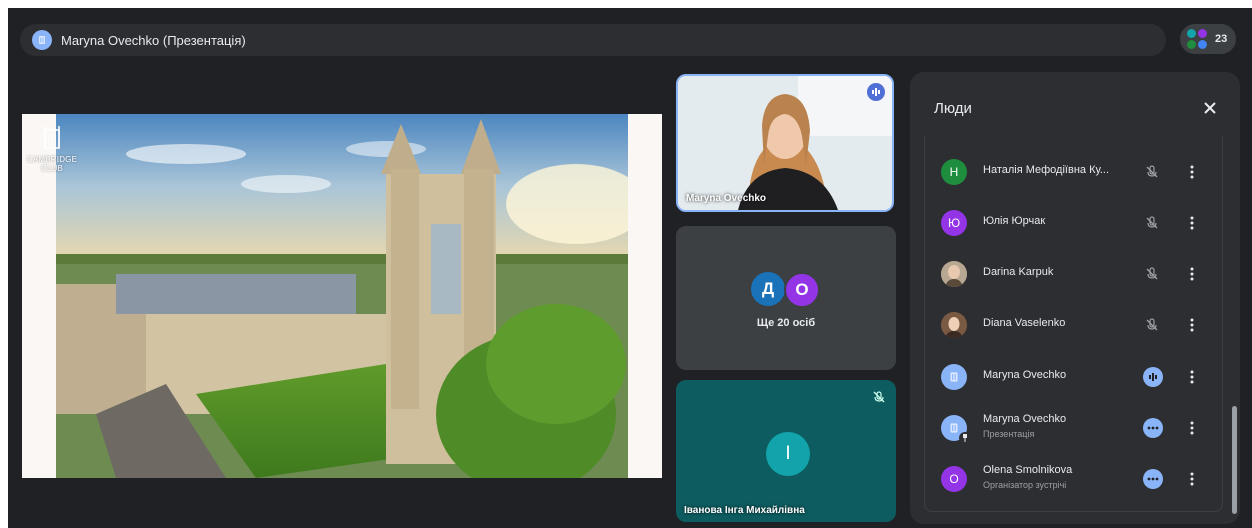 The height and width of the screenshot is (528, 1252). Describe the element at coordinates (1018, 272) in the screenshot. I see `participant-name: Darina Karpuk` at that location.